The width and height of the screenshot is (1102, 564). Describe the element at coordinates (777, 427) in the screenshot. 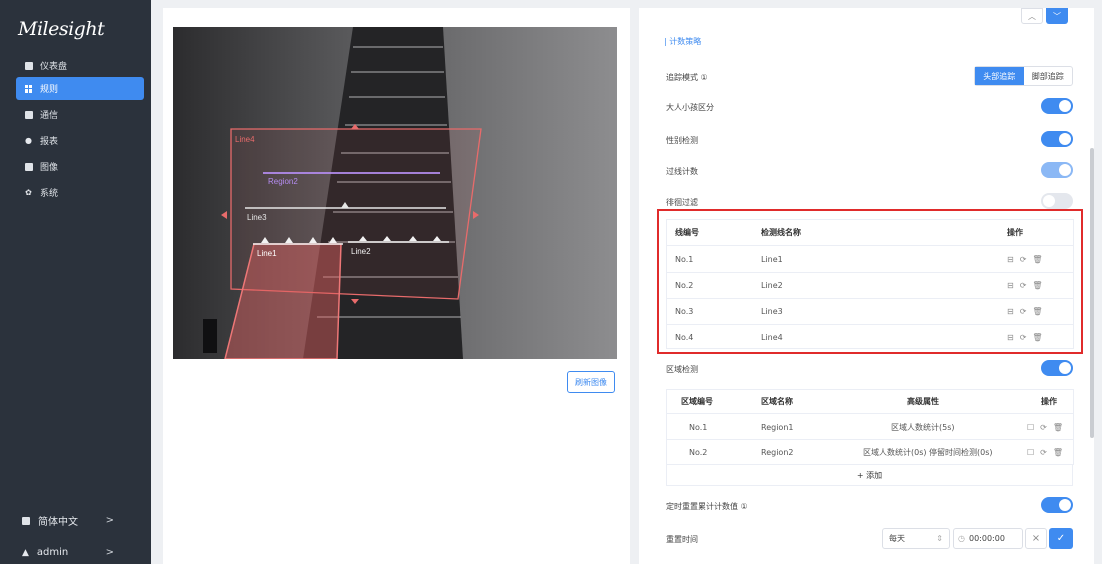

I see `region-name: Region1` at that location.